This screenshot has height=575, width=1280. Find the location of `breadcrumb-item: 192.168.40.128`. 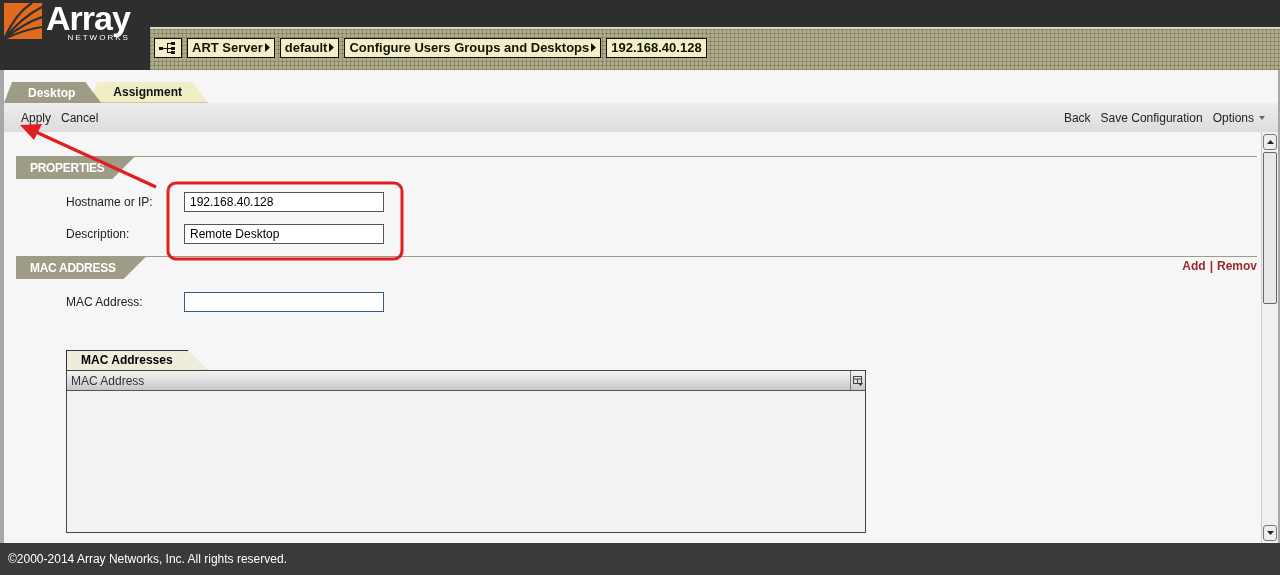

breadcrumb-item: 192.168.40.128 is located at coordinates (656, 47).